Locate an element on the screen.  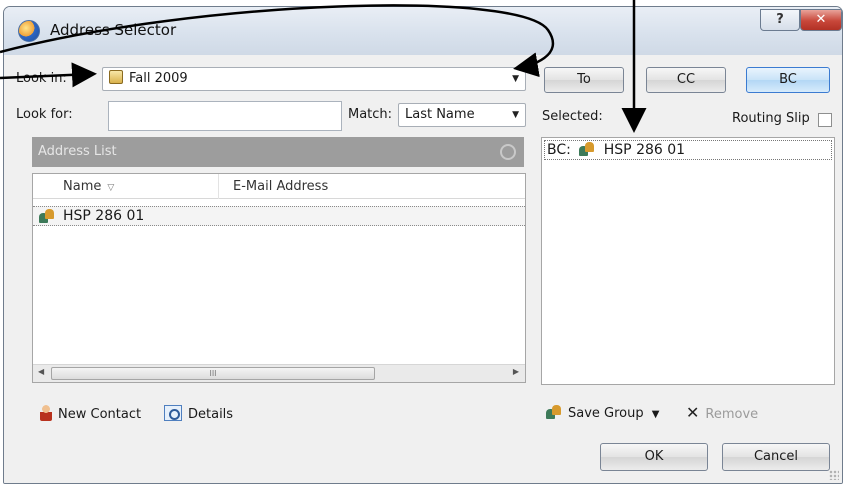
remove-button: ✕ Remove is located at coordinates (722, 412).